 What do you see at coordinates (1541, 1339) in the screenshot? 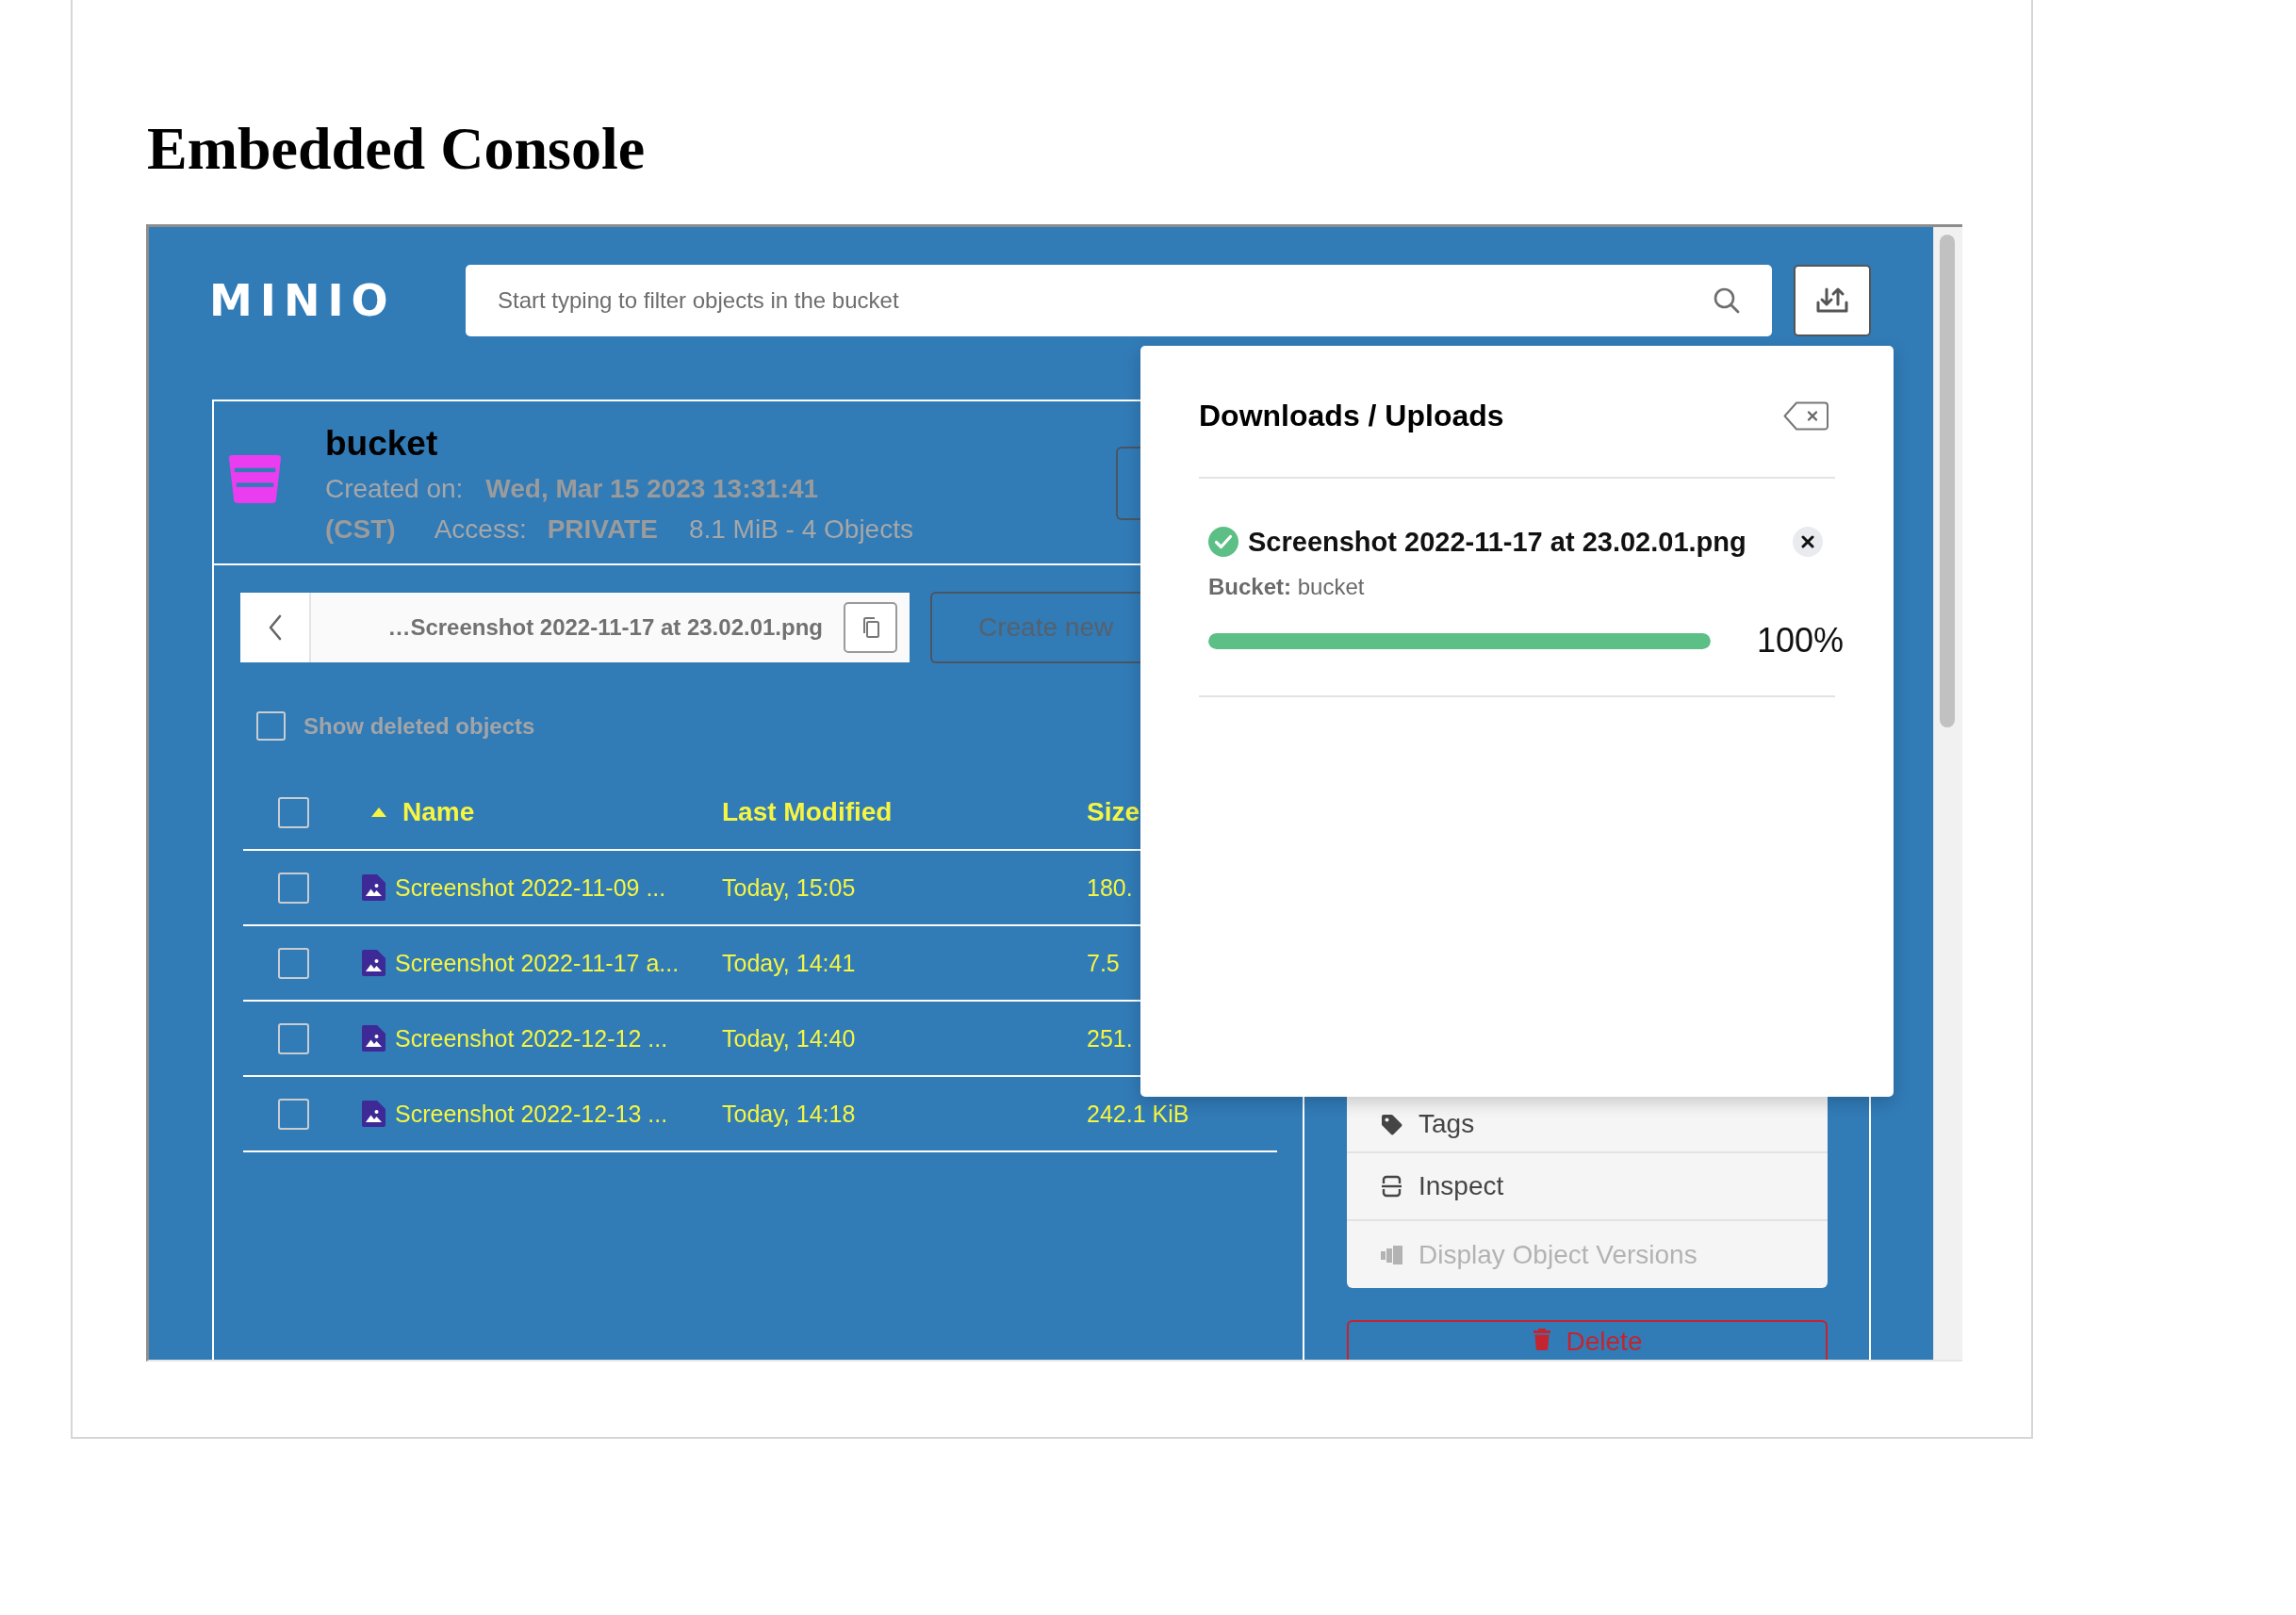
I see `trash-icon` at bounding box center [1541, 1339].